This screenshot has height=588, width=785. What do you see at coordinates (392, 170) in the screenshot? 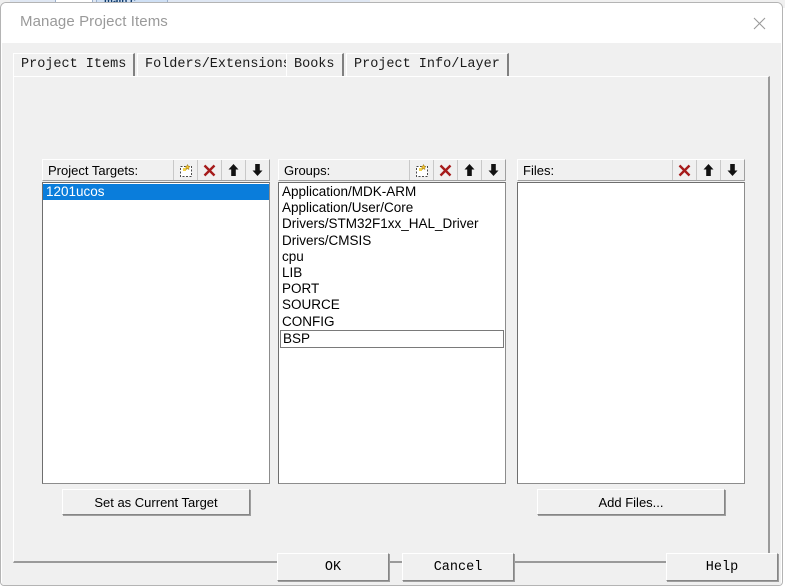
I see `groups-header: Groups:` at bounding box center [392, 170].